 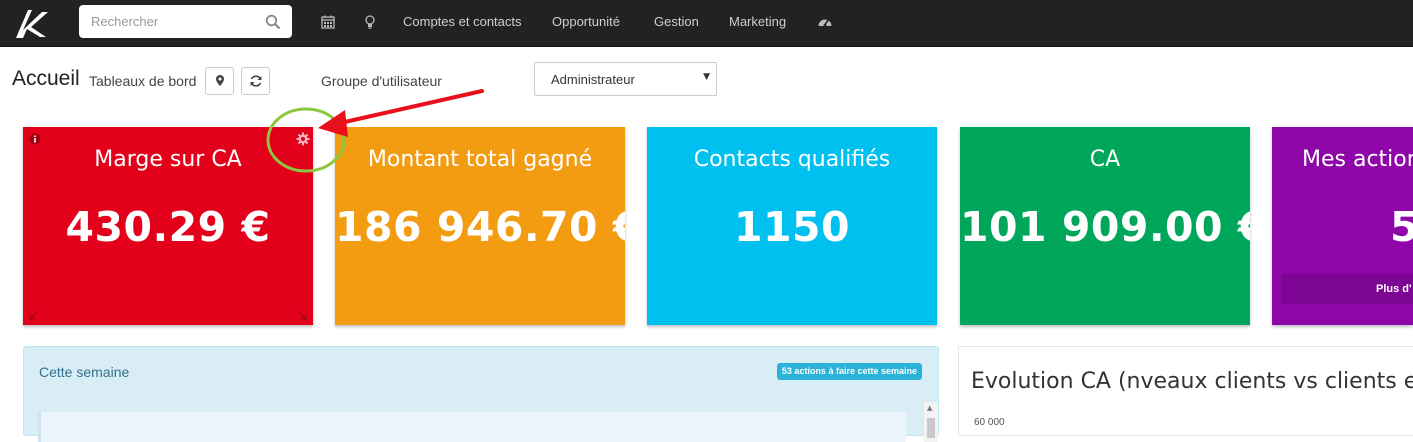 What do you see at coordinates (1357, 159) in the screenshot?
I see `kpi-title: Mes action` at bounding box center [1357, 159].